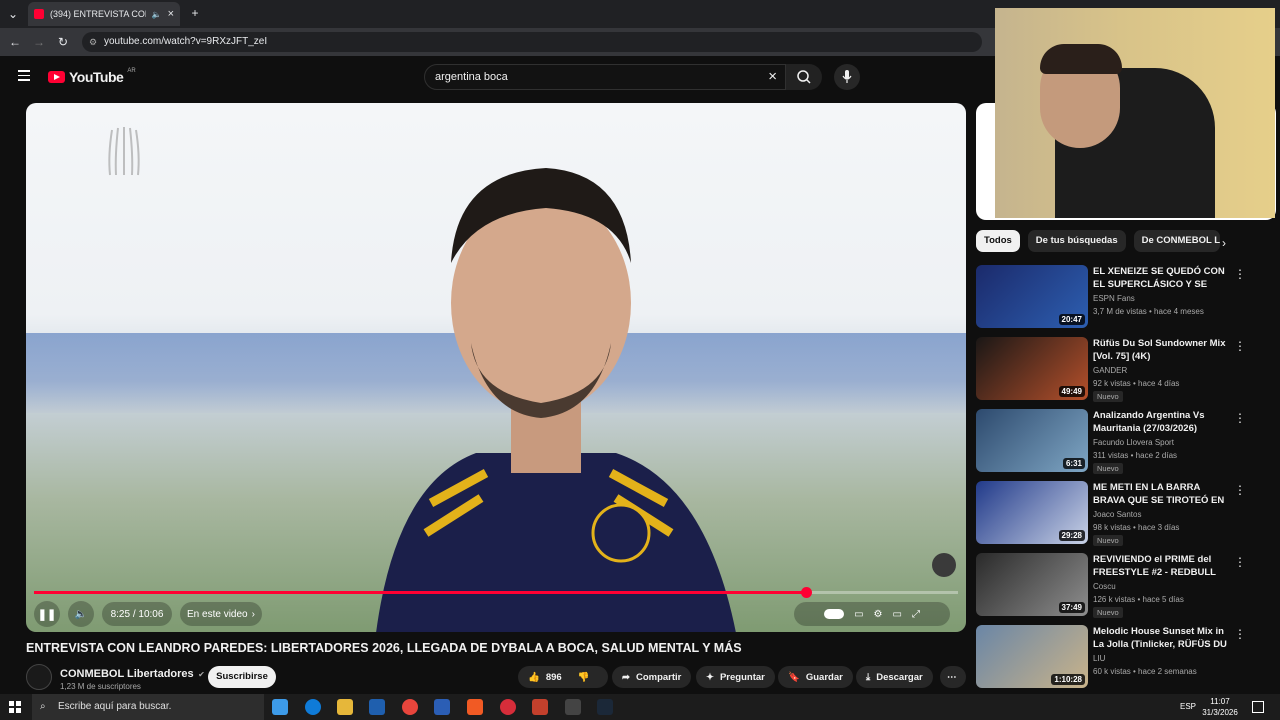 This screenshot has height=720, width=1280. I want to click on search-button, so click(804, 77).